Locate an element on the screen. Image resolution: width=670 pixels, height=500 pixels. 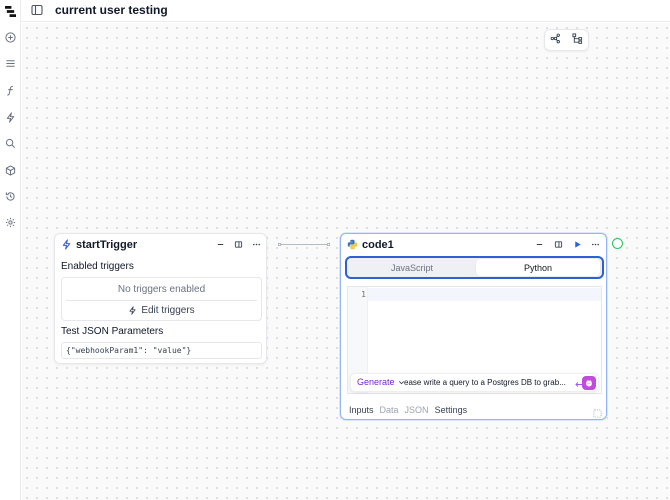
tab-json: JSON is located at coordinates (417, 410).